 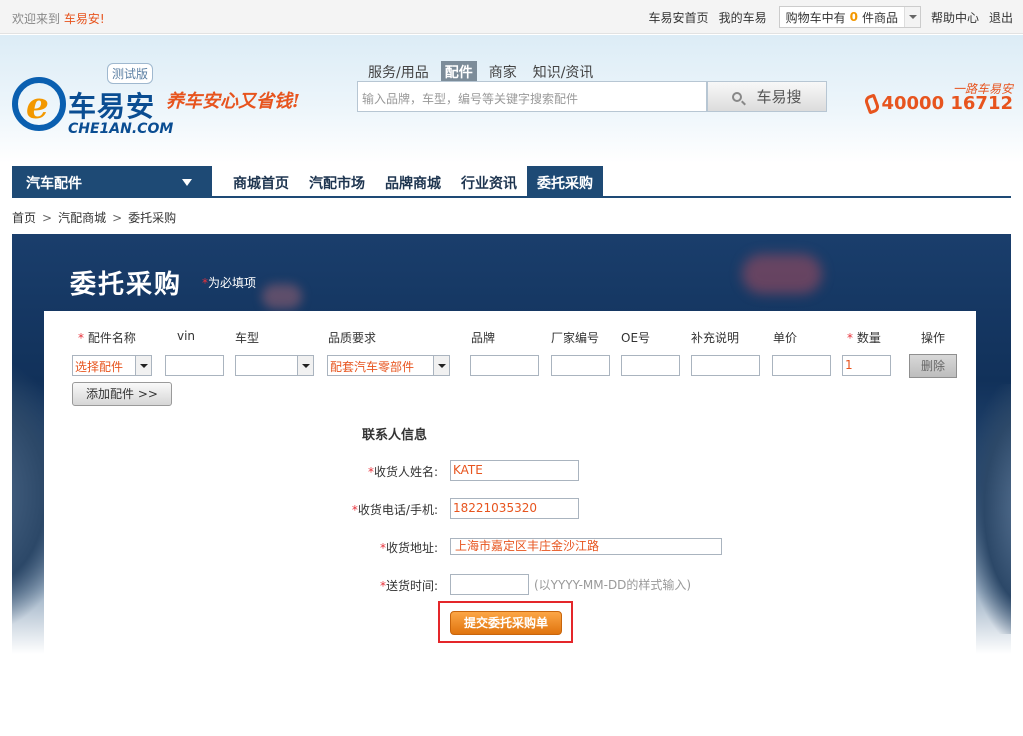 I want to click on logo-domain: CHE1AN.COM, so click(x=121, y=129).